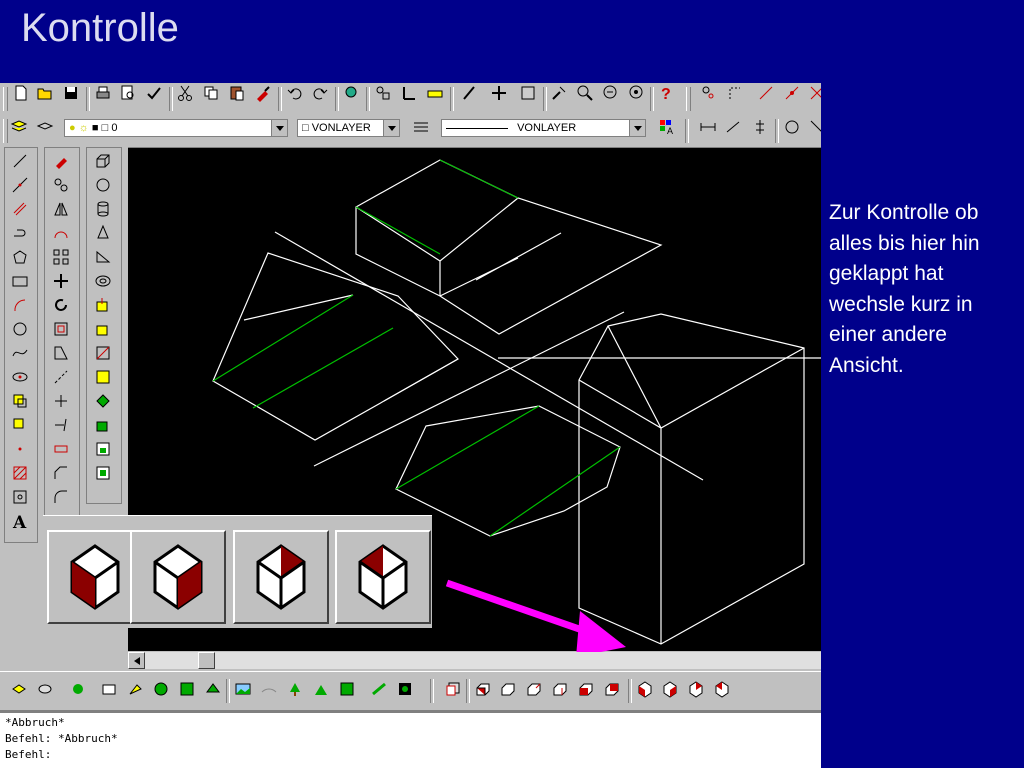  I want to click on render-stats-icon, so click(405, 689).